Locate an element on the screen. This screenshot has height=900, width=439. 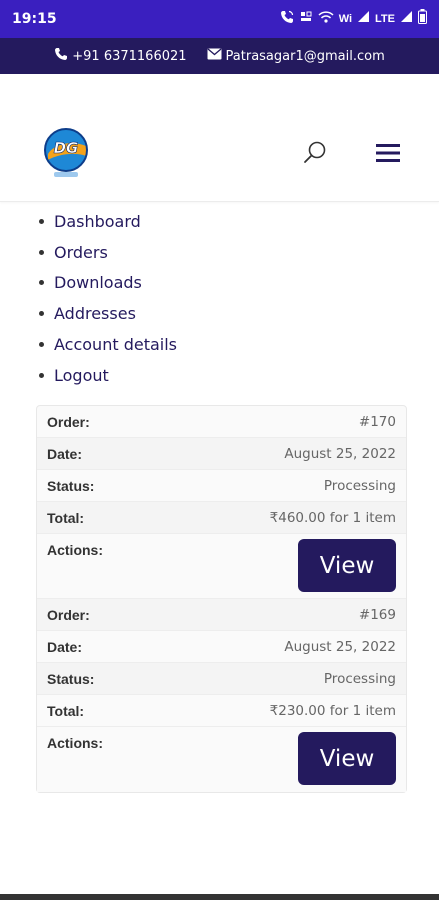
dashboard-link: Dashboard is located at coordinates (97, 221).